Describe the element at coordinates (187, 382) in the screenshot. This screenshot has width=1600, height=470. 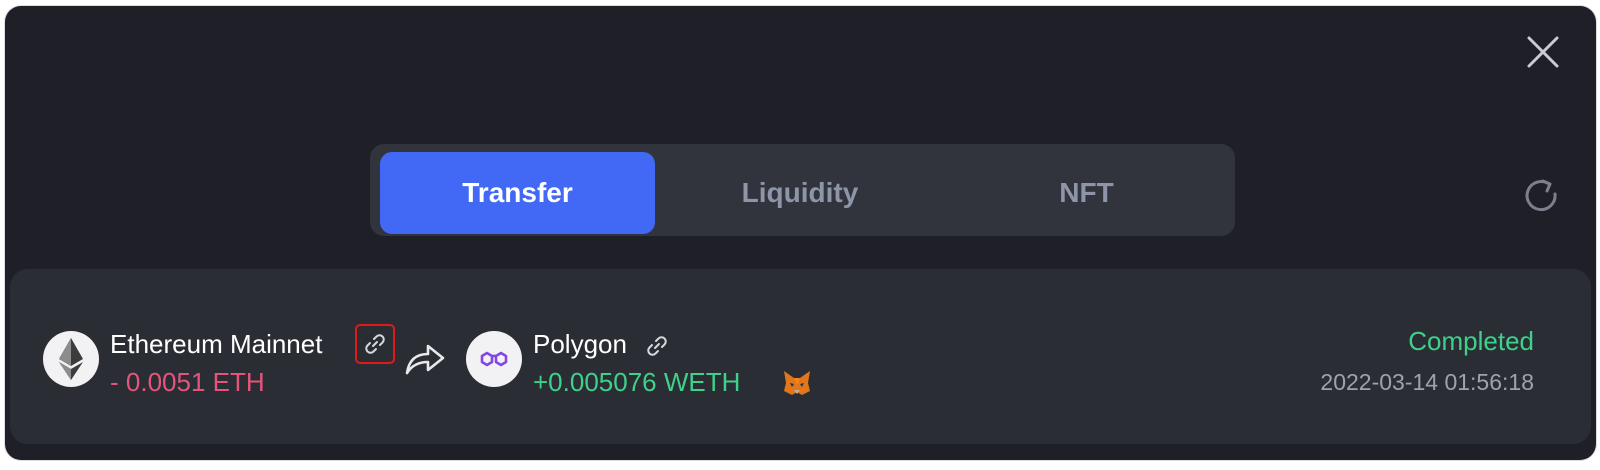
I see `source-amount: - 0.0051 ETH` at that location.